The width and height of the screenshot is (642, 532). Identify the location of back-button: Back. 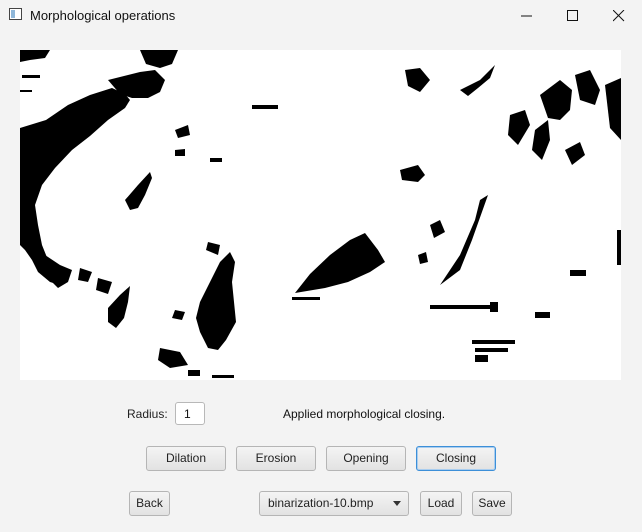
(149, 503).